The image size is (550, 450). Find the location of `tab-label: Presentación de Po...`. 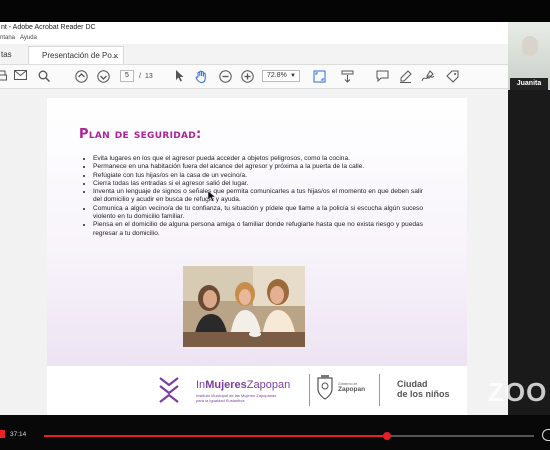

tab-label: Presentación de Po... is located at coordinates (80, 55).